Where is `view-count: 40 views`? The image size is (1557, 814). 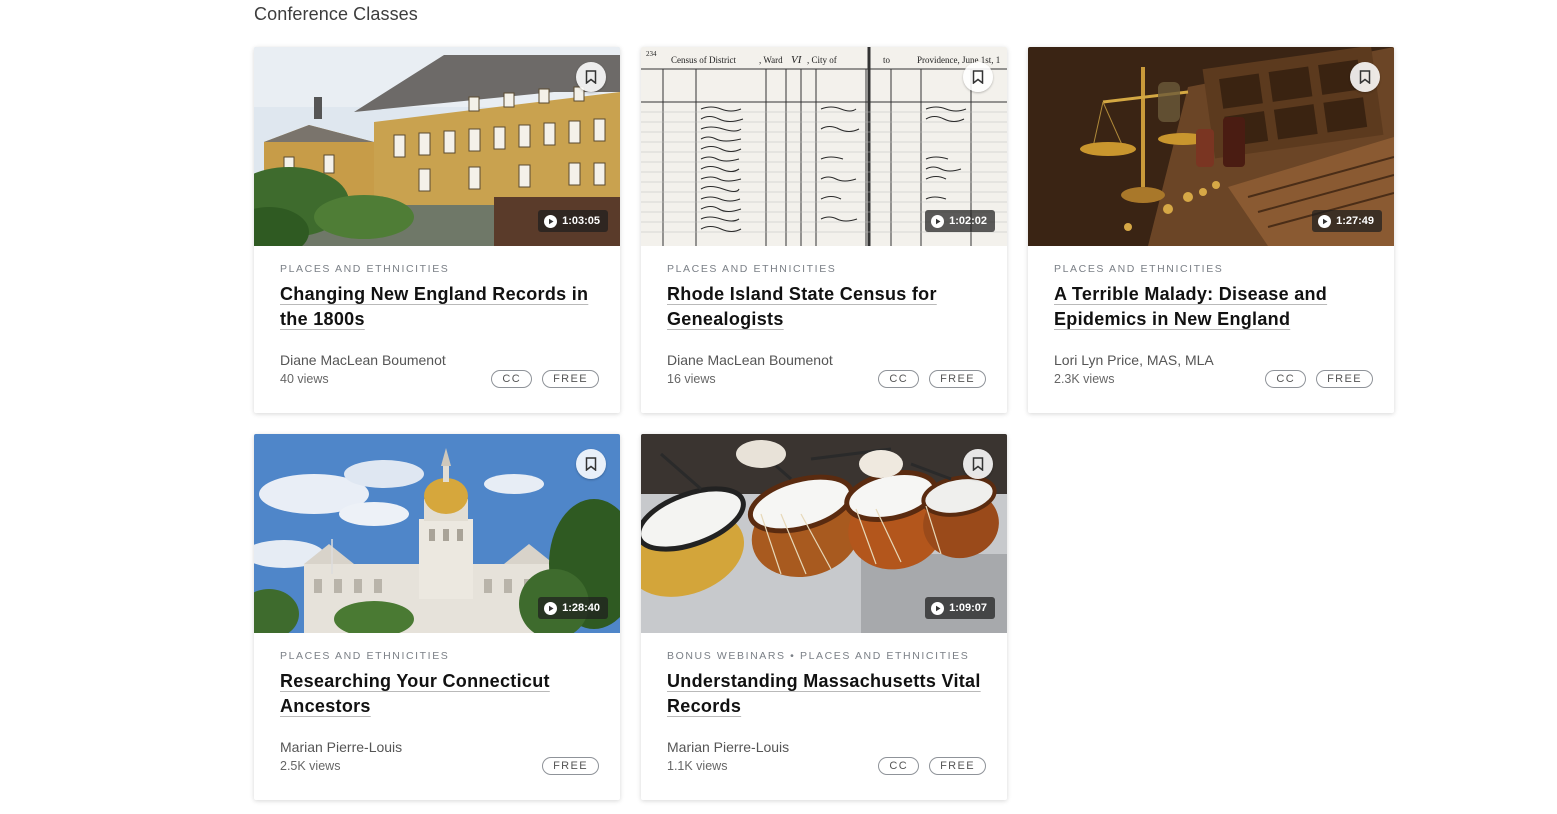
view-count: 40 views is located at coordinates (304, 379).